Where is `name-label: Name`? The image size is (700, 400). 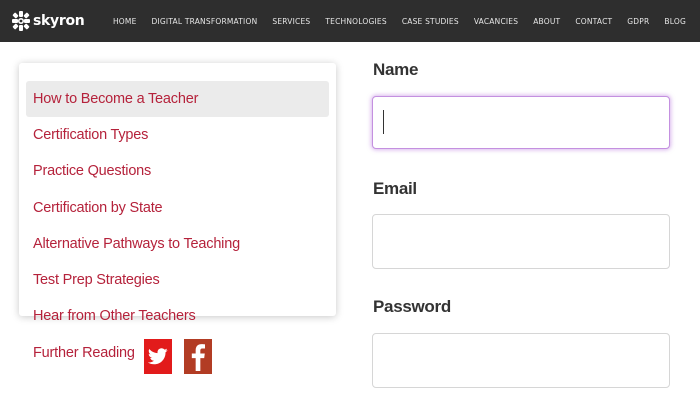 name-label: Name is located at coordinates (396, 69).